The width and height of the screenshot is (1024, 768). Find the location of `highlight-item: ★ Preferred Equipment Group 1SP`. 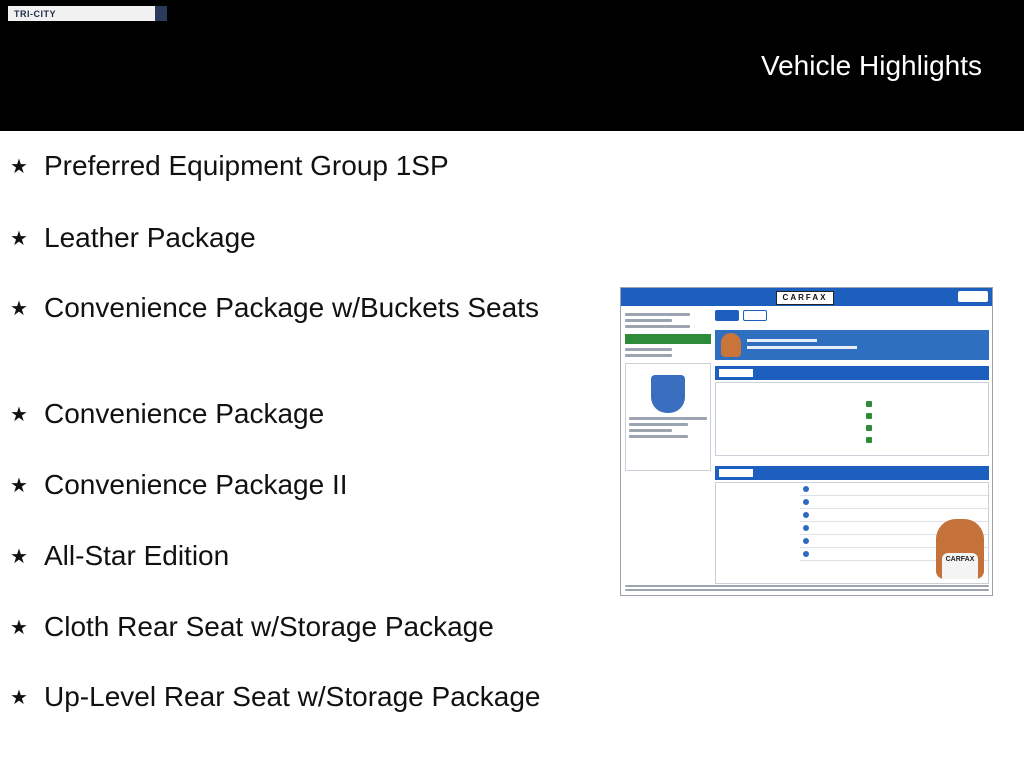

highlight-item: ★ Preferred Equipment Group 1SP is located at coordinates (277, 167).